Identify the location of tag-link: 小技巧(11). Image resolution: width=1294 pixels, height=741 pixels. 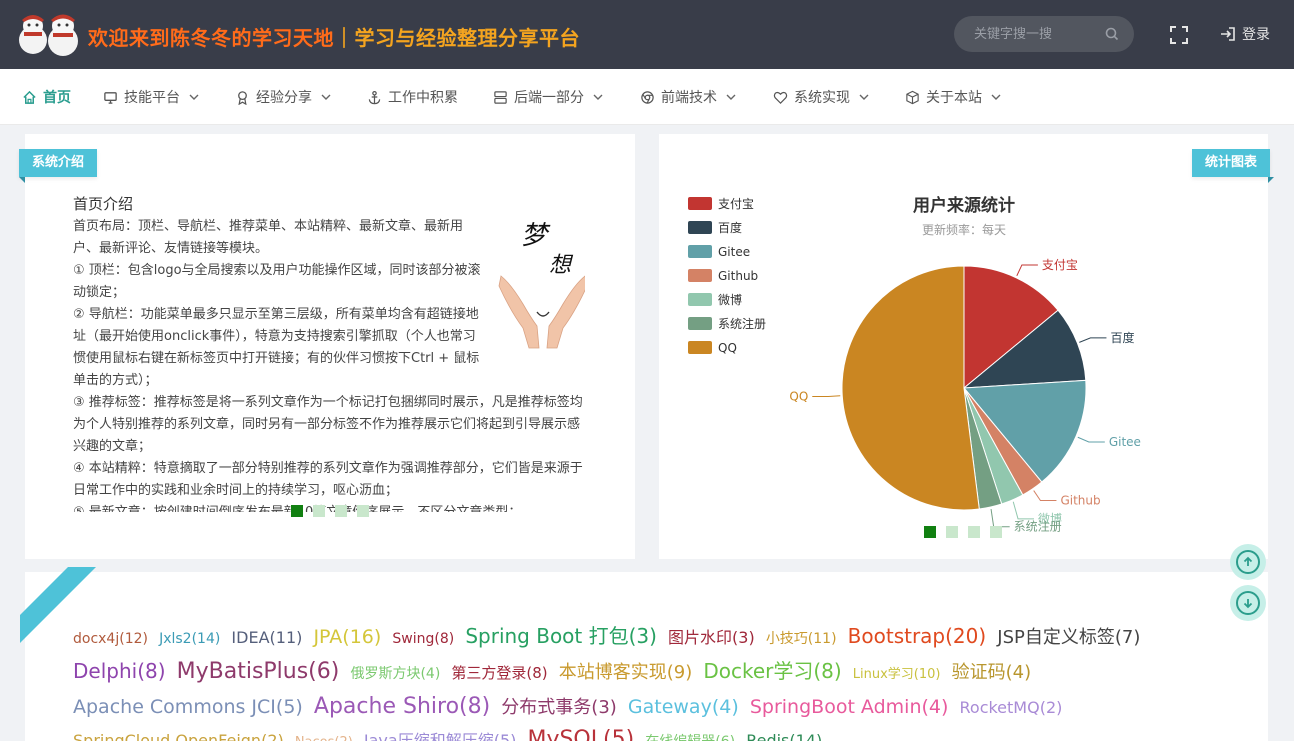
(801, 639).